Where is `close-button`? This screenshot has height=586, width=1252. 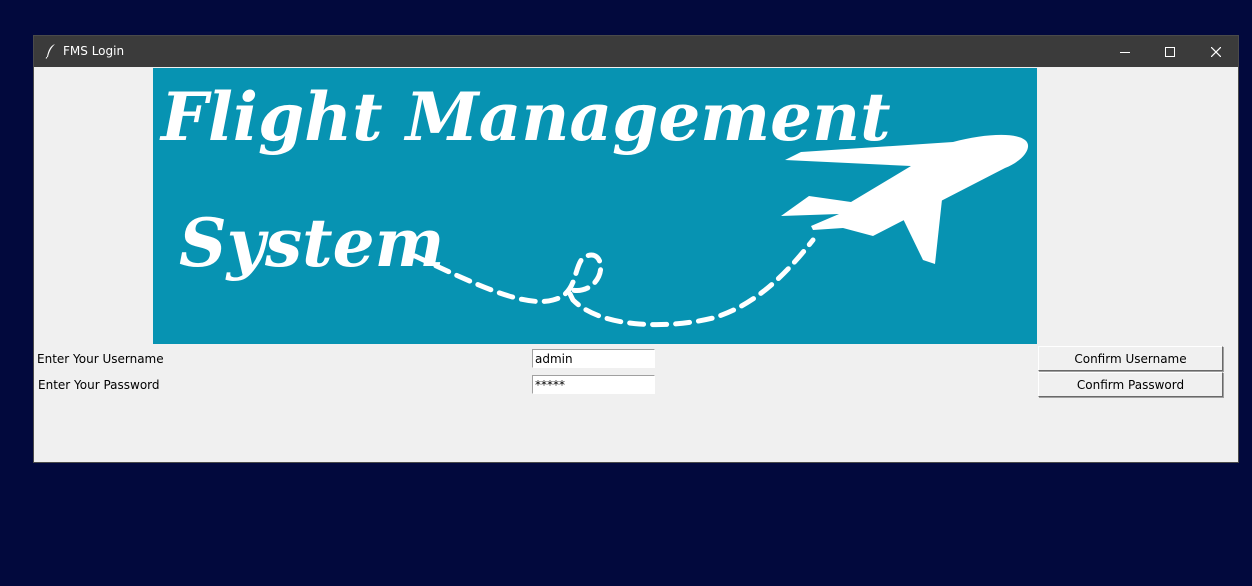
close-button is located at coordinates (1216, 51).